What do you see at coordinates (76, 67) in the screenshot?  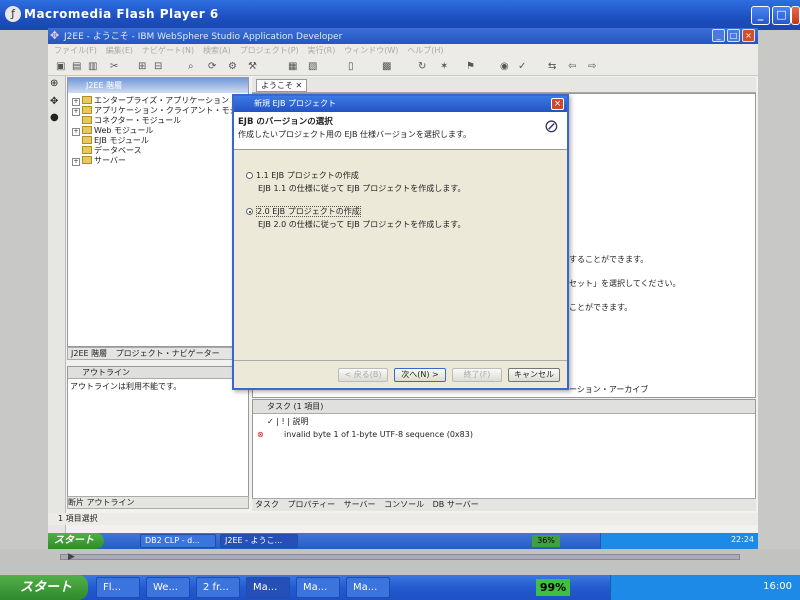 I see `save-icon: ▤` at bounding box center [76, 67].